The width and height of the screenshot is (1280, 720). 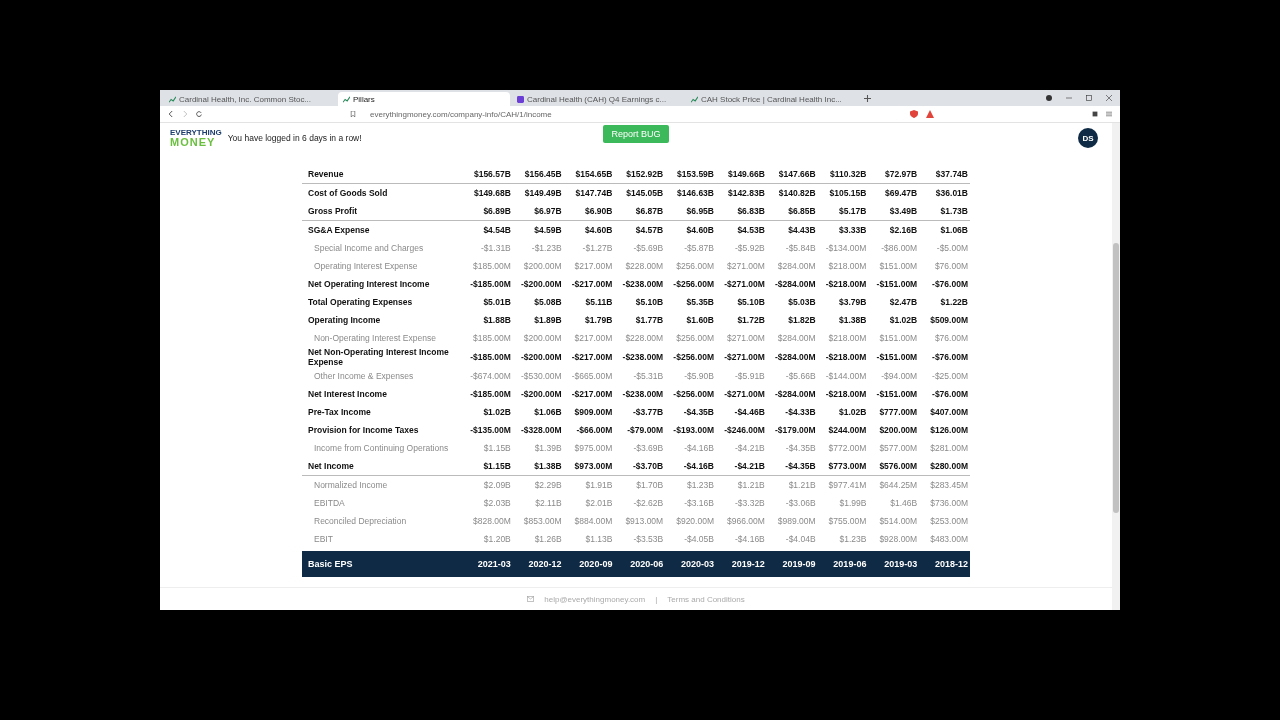 I want to click on row-label: Operating Income, so click(x=344, y=320).